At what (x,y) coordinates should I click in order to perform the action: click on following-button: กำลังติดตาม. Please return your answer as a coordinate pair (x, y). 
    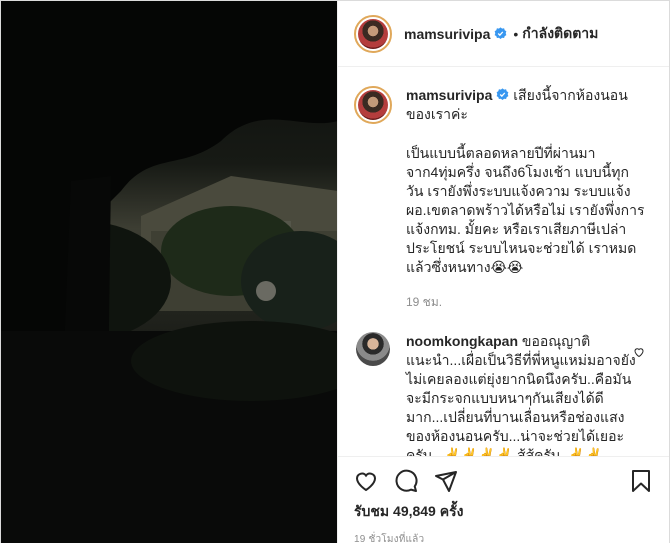
    Looking at the image, I should click on (560, 34).